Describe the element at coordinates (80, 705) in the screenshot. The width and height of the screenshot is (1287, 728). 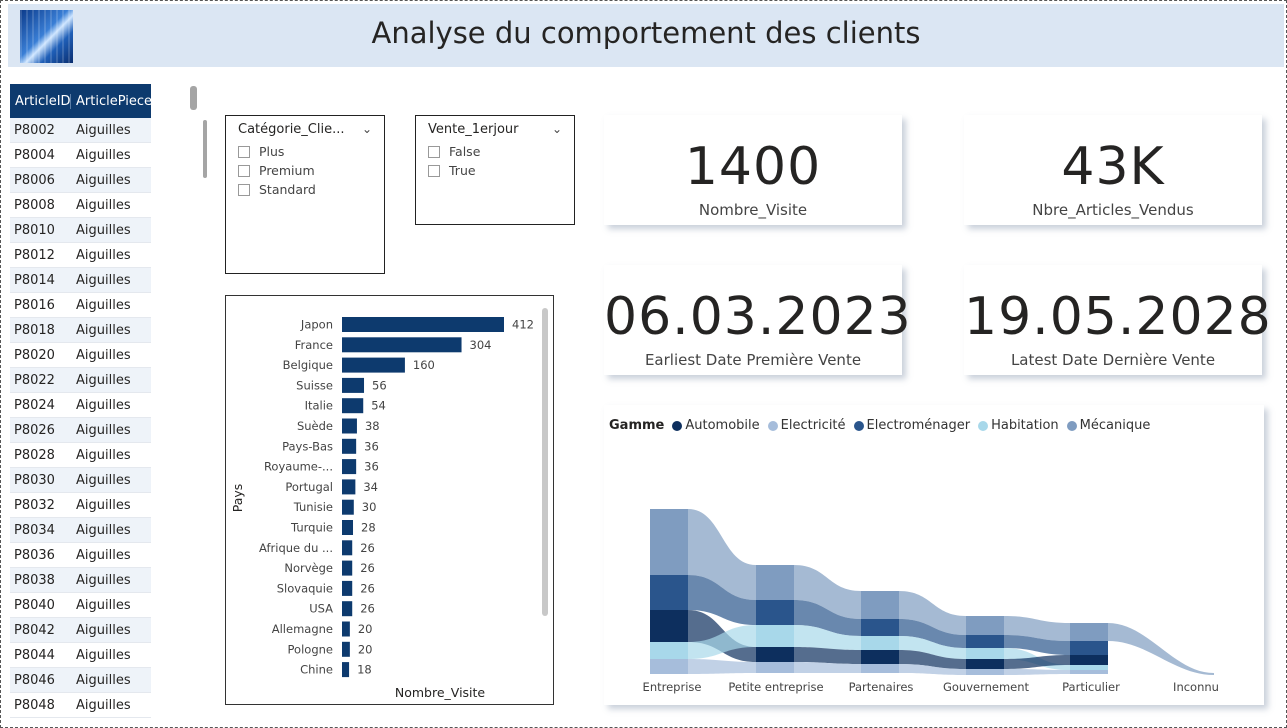
I see `table-row: P8048 Aiguilles` at that location.